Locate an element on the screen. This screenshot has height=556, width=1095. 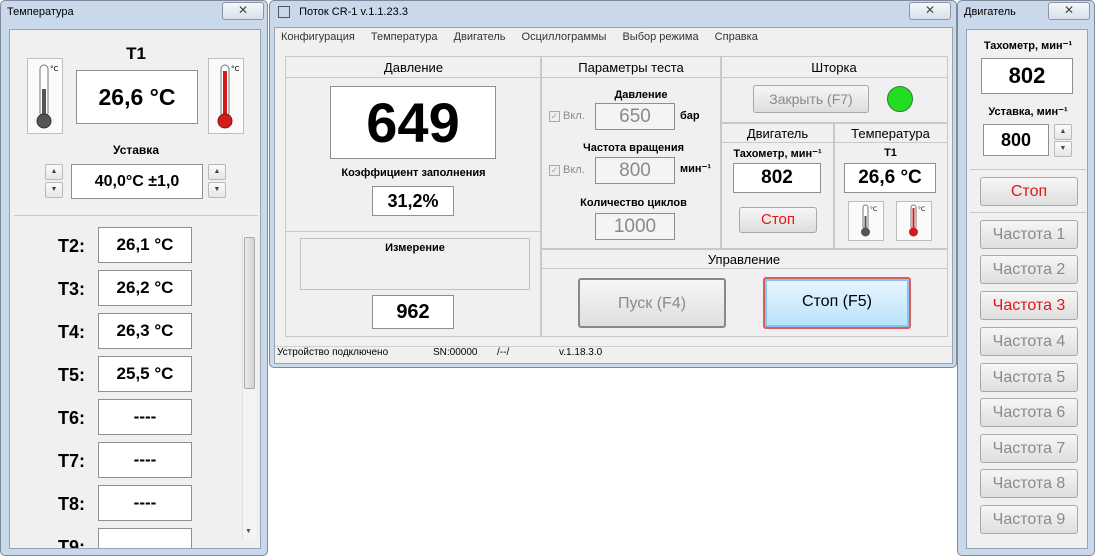
shutter-close-button: Закрыть (F7) is located at coordinates (811, 99).